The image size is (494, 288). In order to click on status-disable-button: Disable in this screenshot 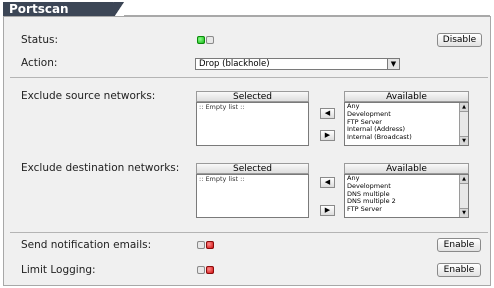, I will do `click(459, 40)`.